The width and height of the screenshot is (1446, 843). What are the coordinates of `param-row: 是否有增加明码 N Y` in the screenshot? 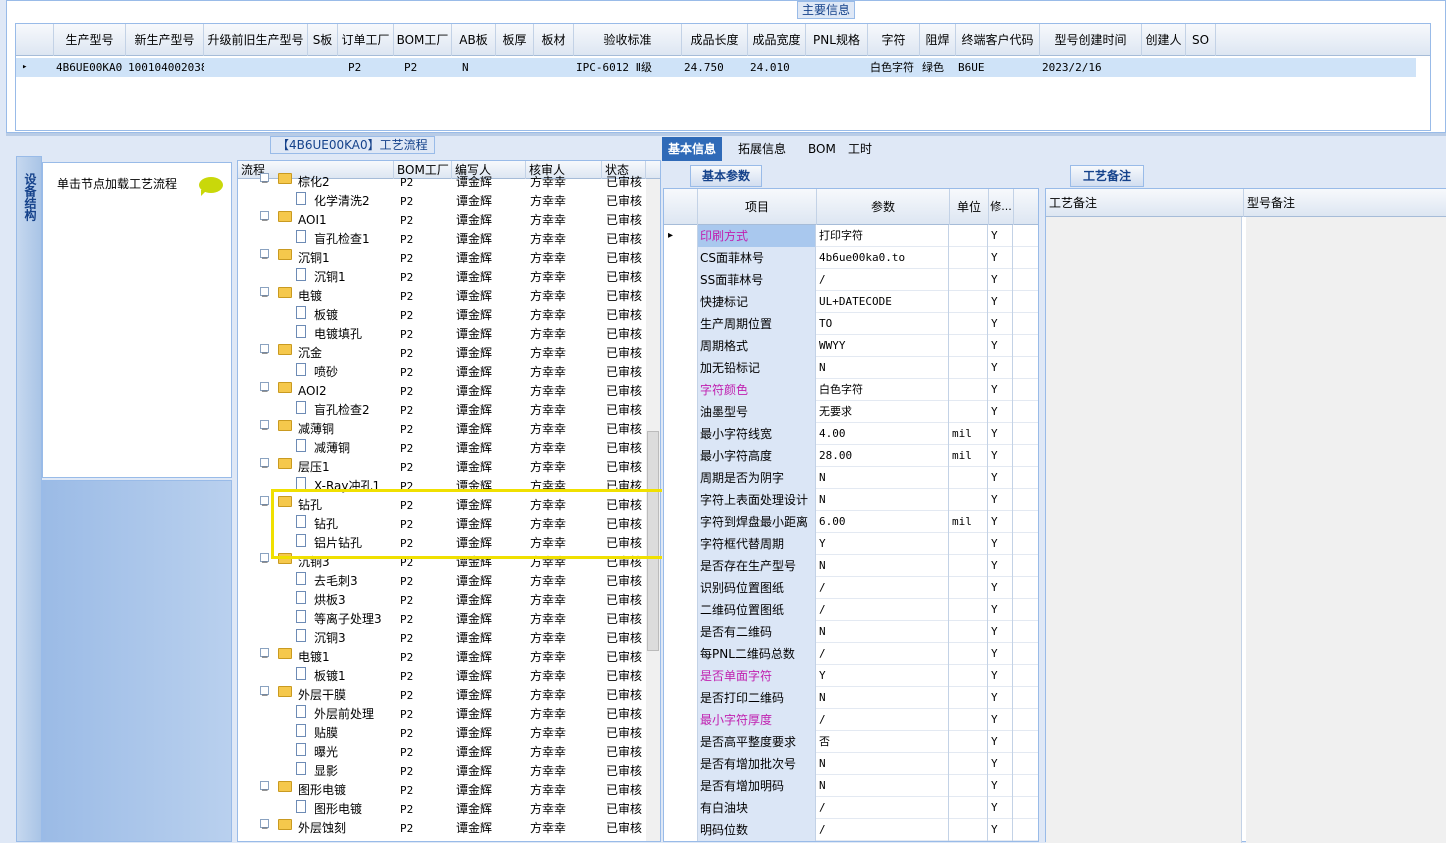 It's located at (851, 786).